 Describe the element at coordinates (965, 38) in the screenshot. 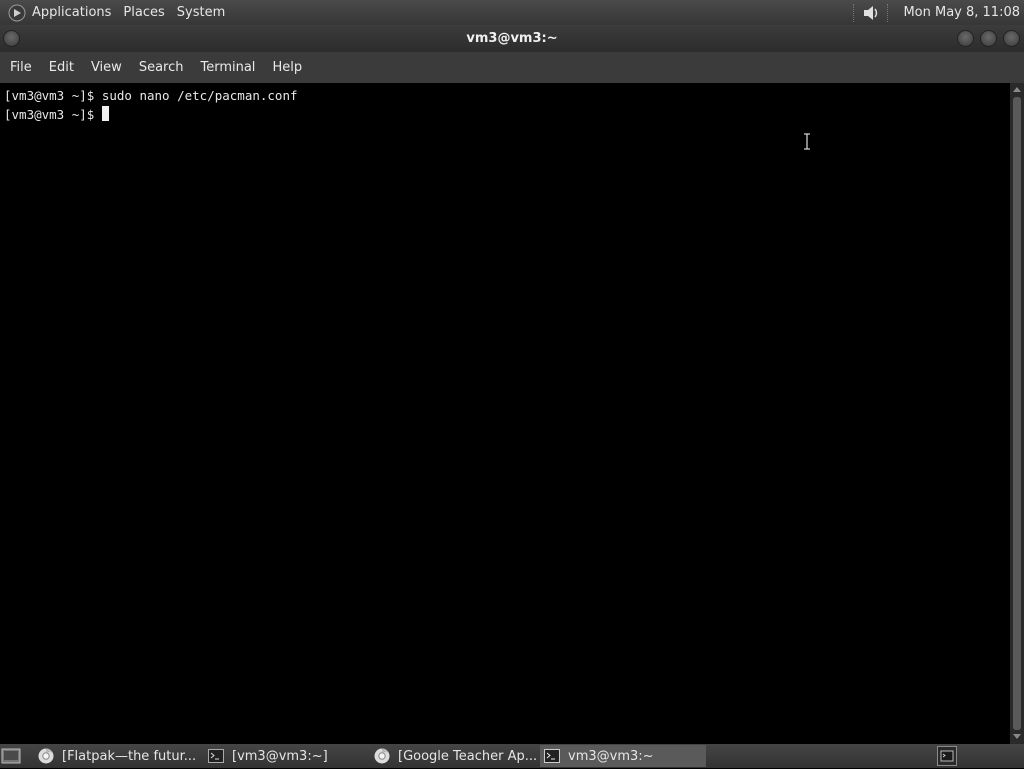

I see `minimize-button` at that location.